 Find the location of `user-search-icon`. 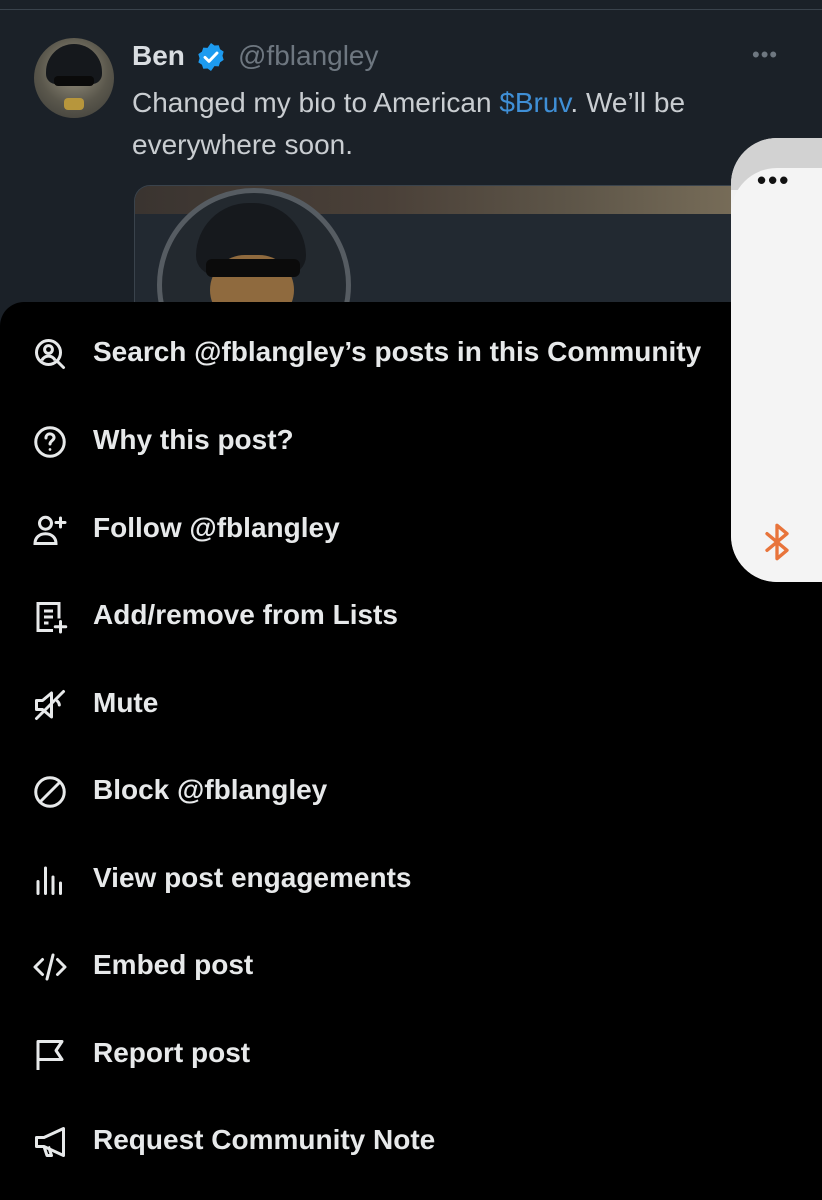

user-search-icon is located at coordinates (50, 354).